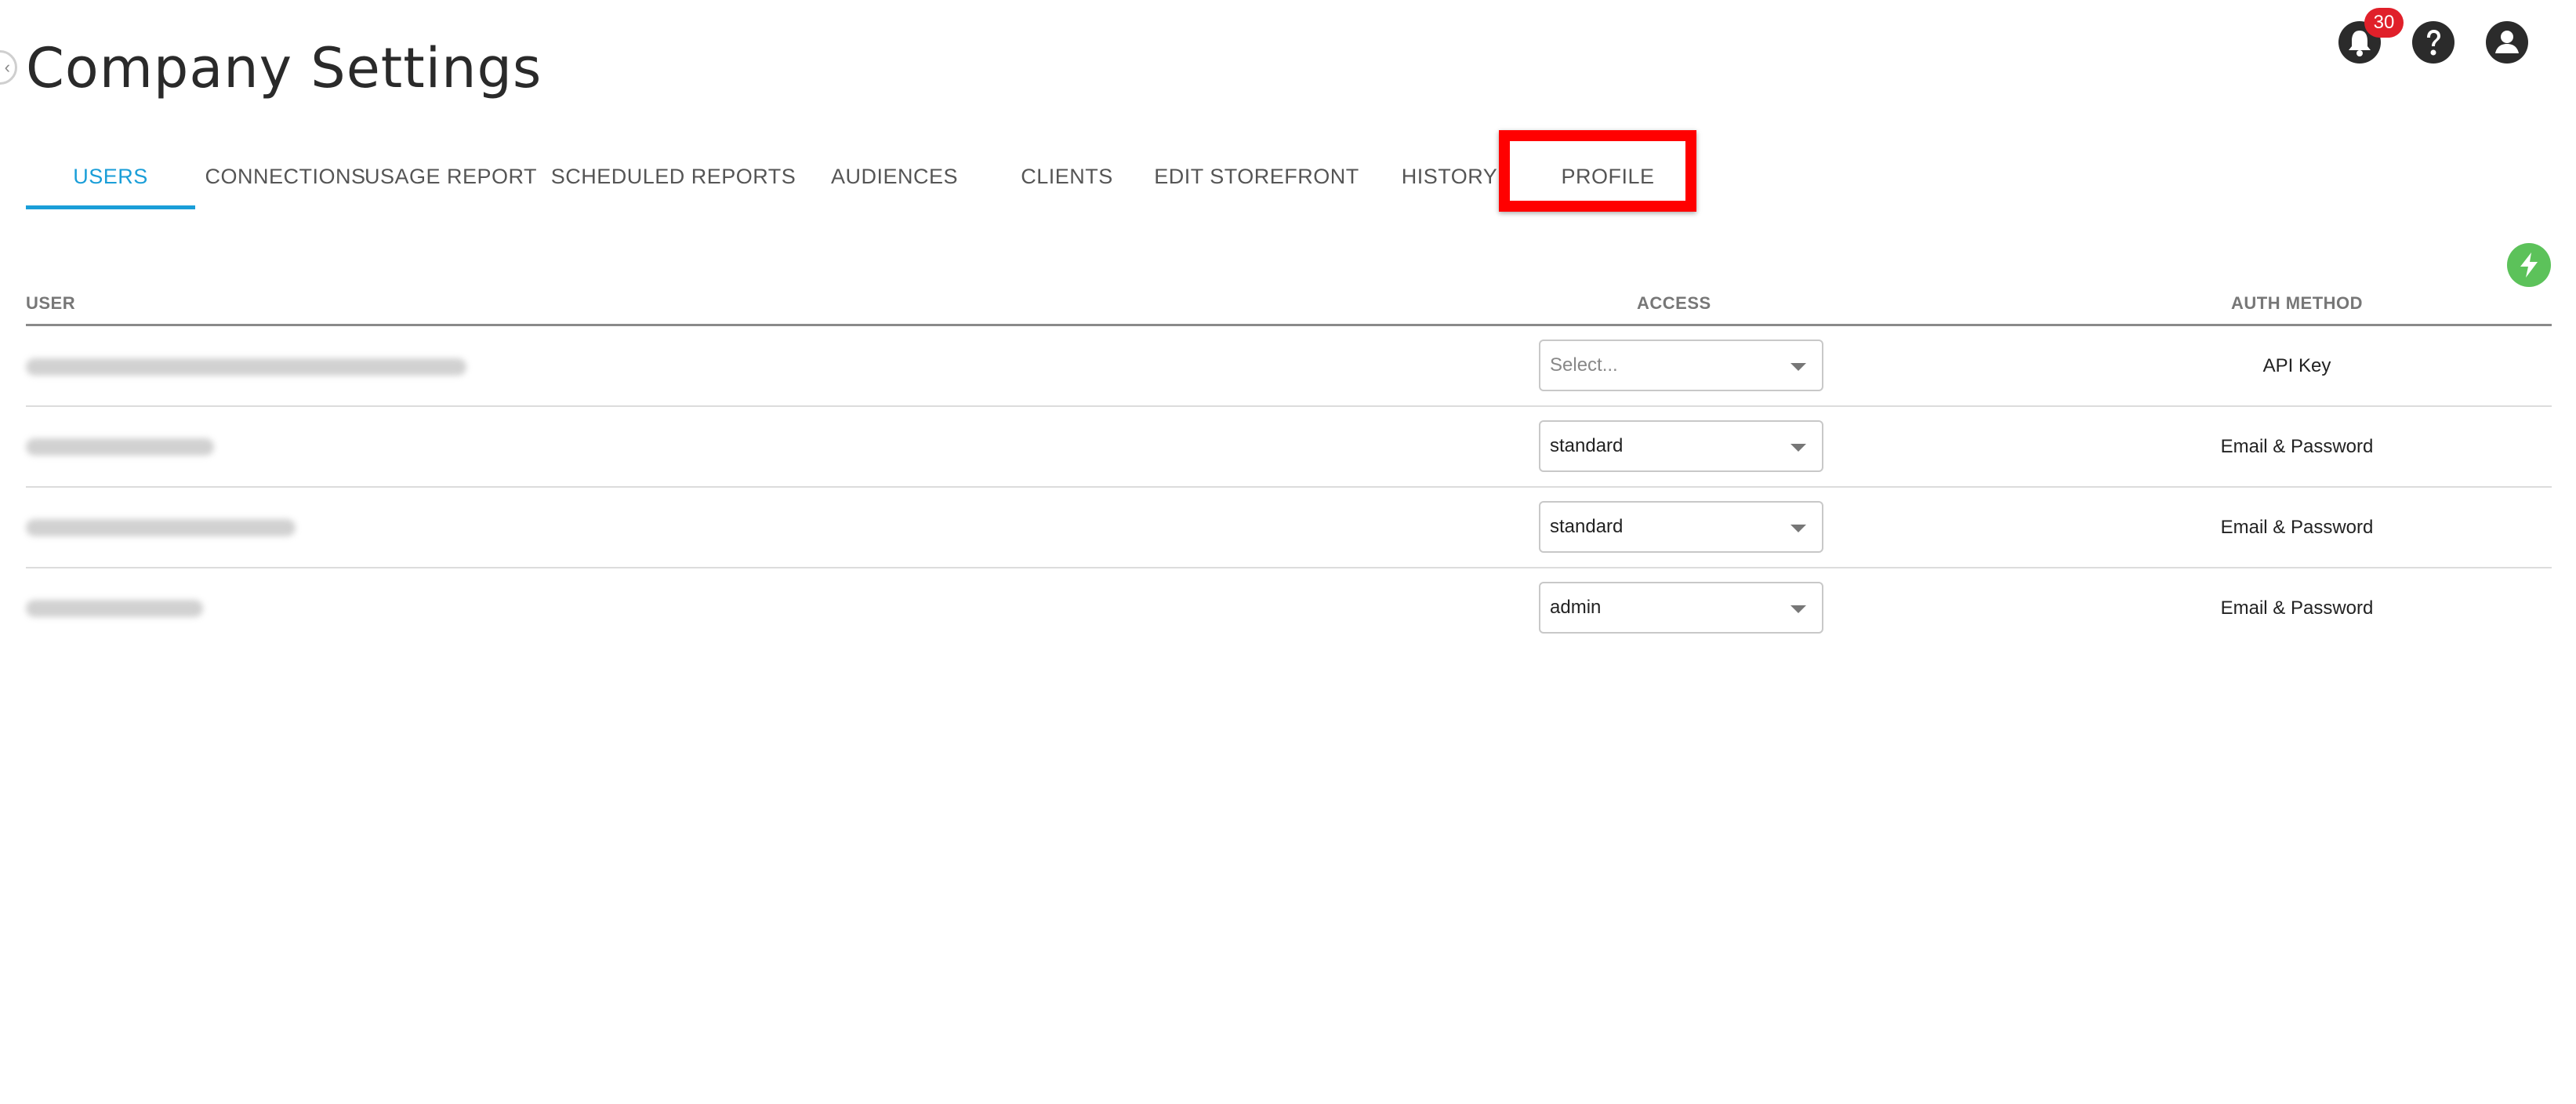  Describe the element at coordinates (2297, 365) in the screenshot. I see `auth-method-cell: API Key` at that location.